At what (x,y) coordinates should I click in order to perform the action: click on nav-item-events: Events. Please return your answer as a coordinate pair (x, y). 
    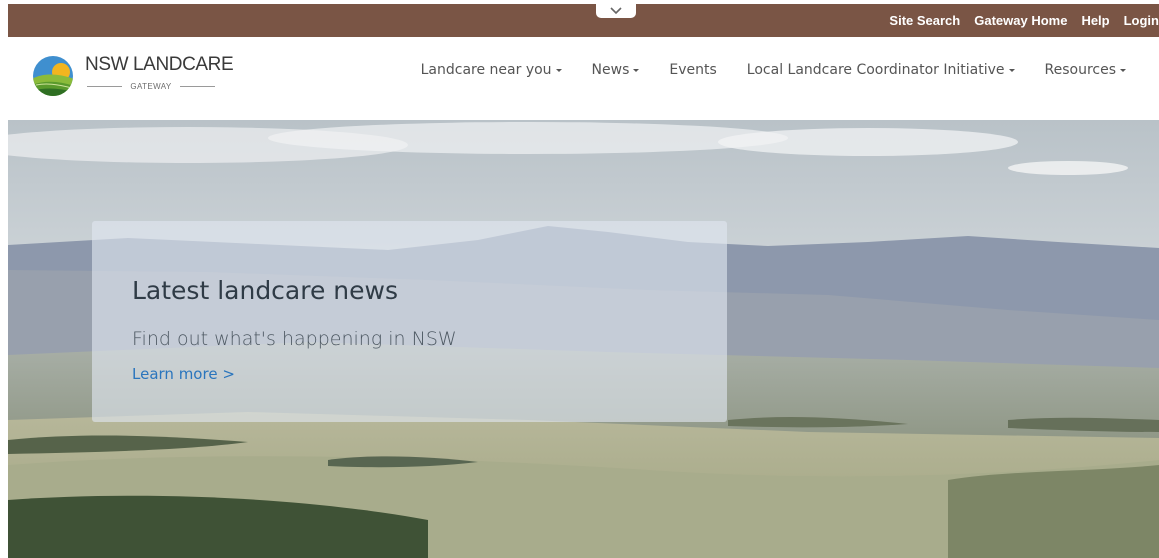
    Looking at the image, I should click on (692, 70).